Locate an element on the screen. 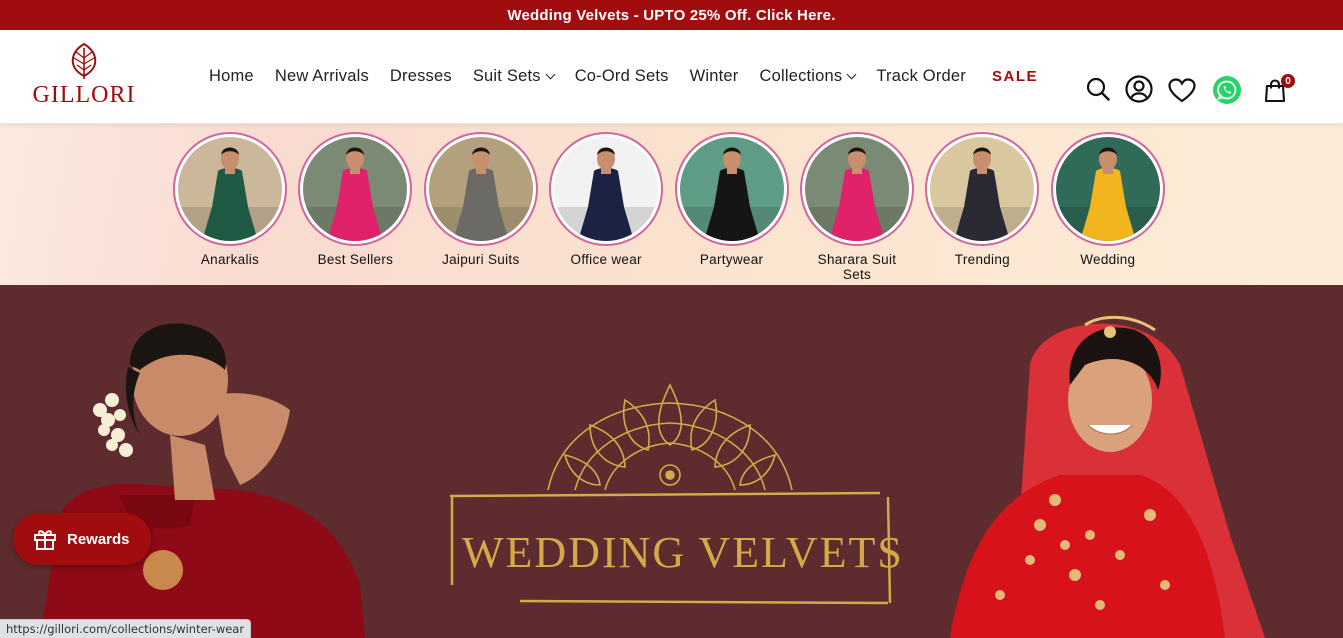 The height and width of the screenshot is (638, 1343). left-model-image is located at coordinates (202, 480).